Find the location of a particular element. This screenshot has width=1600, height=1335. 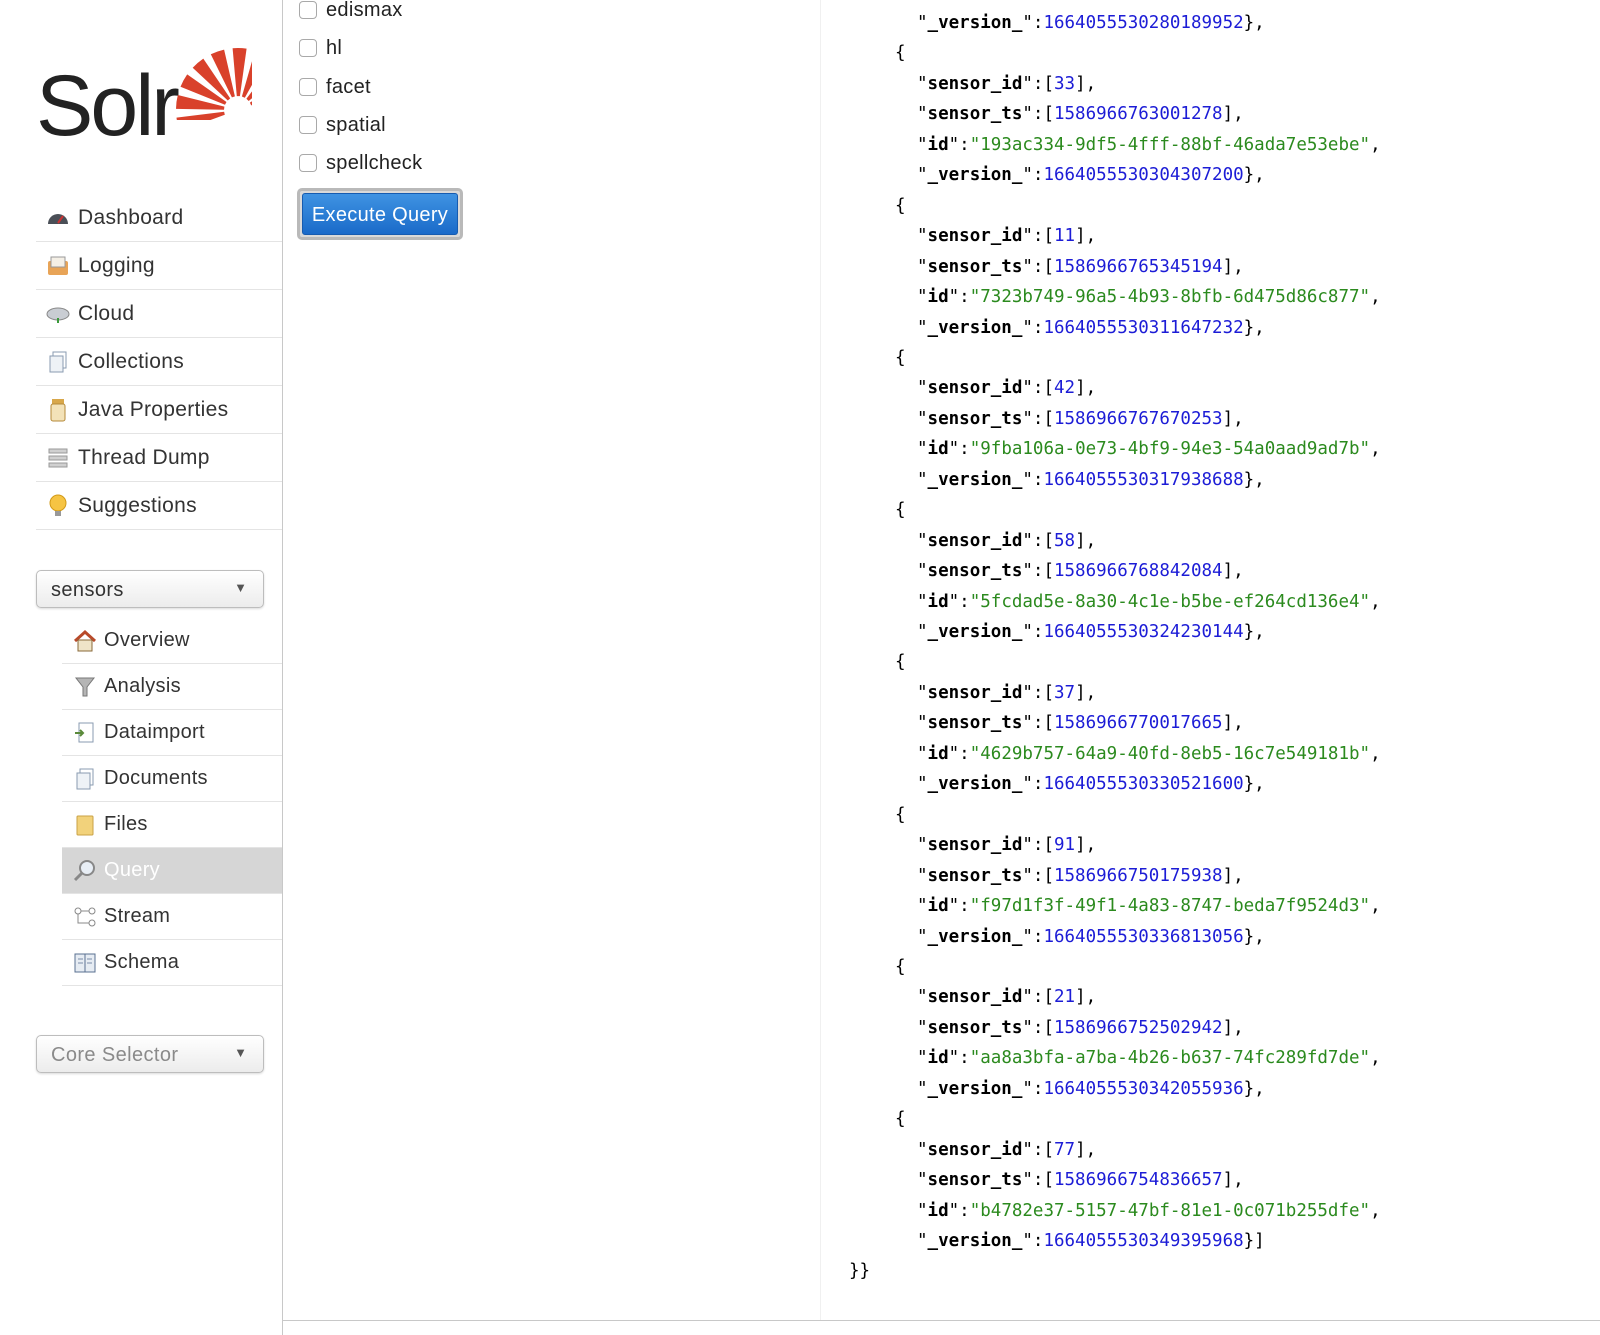

nav-item-suggestions: Suggestions is located at coordinates (159, 506).